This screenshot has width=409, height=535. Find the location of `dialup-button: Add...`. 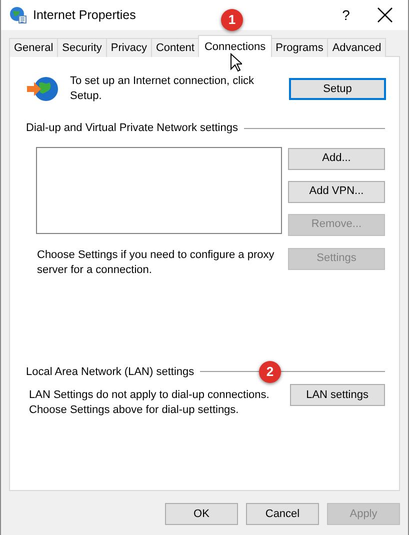

dialup-button: Add... is located at coordinates (336, 159).